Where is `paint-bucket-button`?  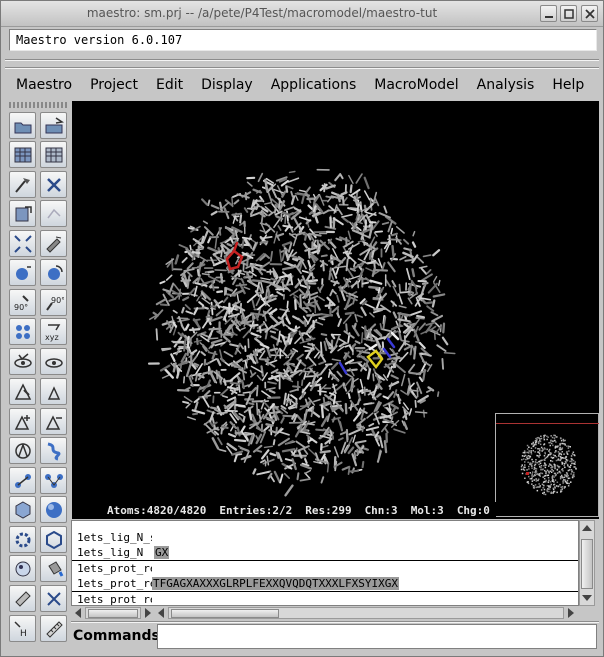 paint-bucket-button is located at coordinates (53, 568).